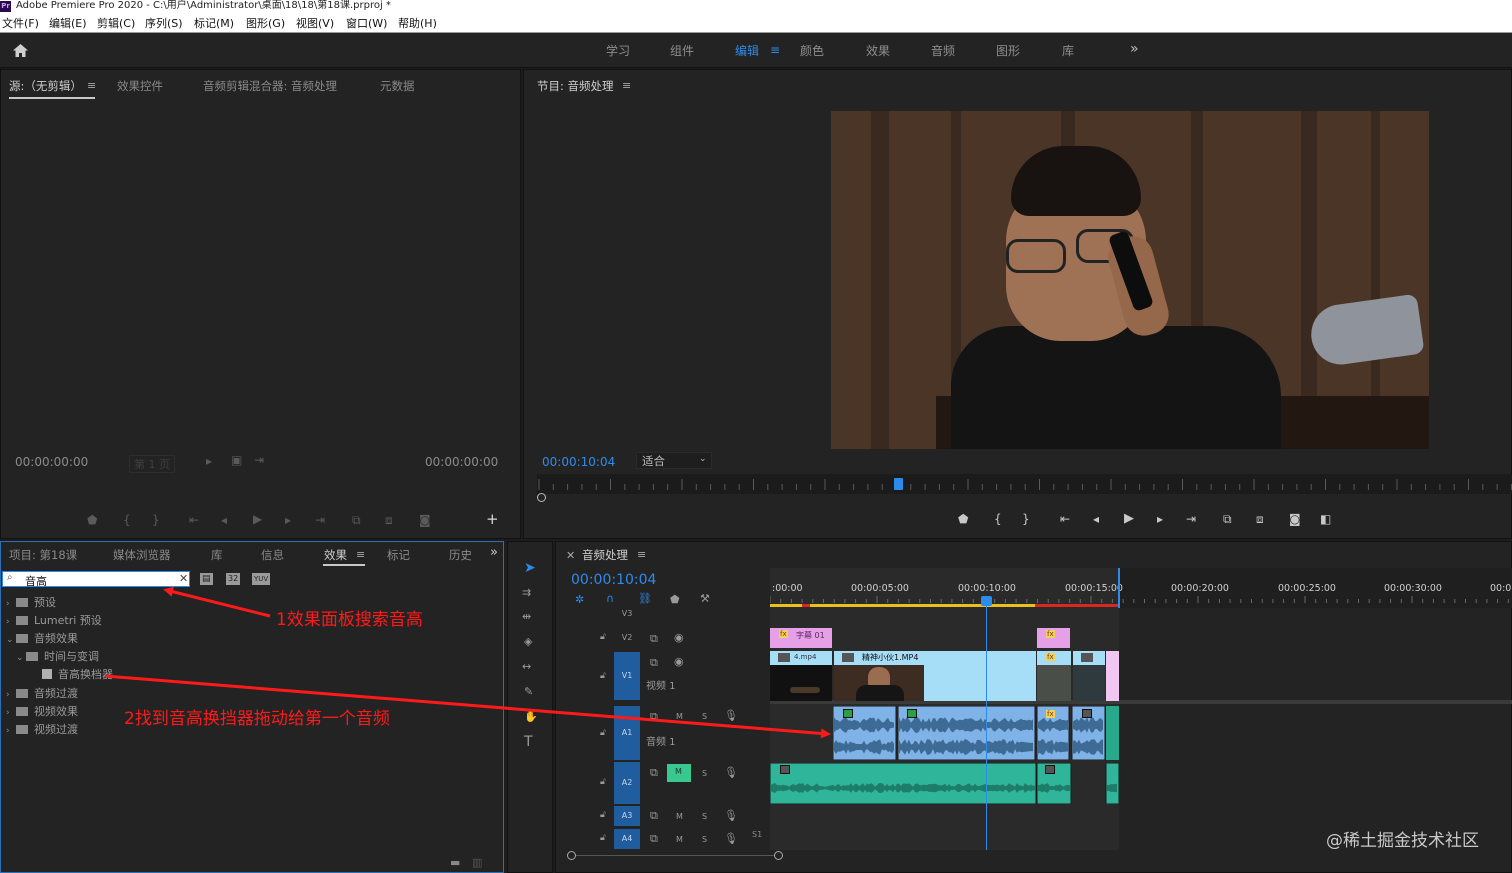 This screenshot has width=1512, height=873. I want to click on watermark: @稀土掘金技术社区, so click(1402, 841).